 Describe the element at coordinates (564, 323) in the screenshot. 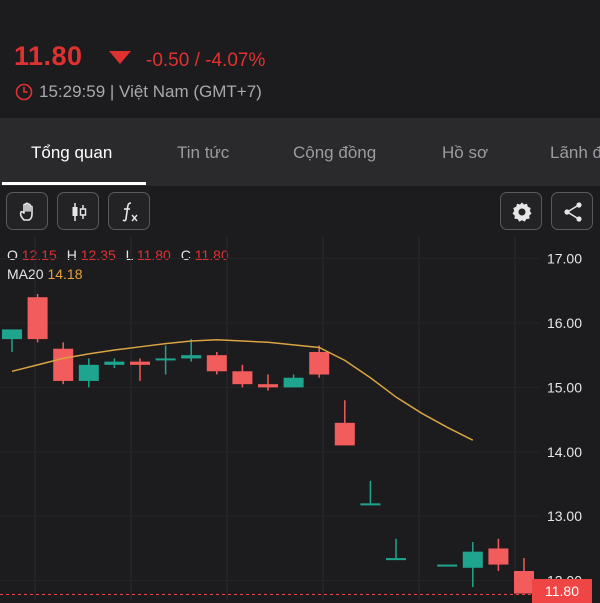

I see `y-tick-label: 16.00` at that location.